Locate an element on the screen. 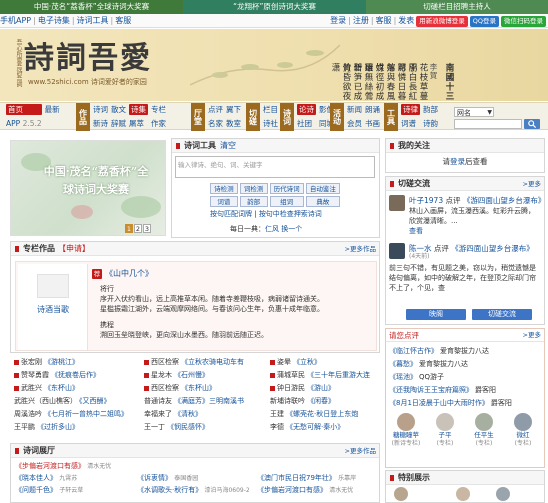 Image resolution: width=548 pixels, height=503 pixels. qq-login-button: QQ登录 is located at coordinates (484, 21).